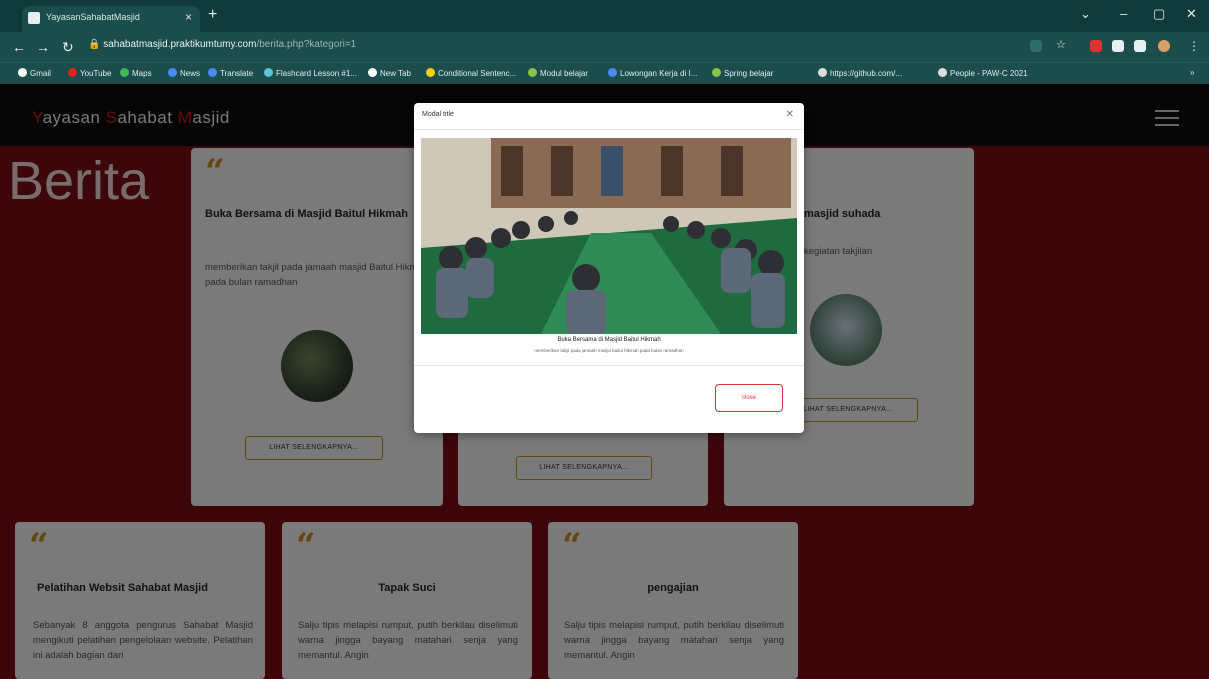  I want to click on bookmark-item: News, so click(184, 73).